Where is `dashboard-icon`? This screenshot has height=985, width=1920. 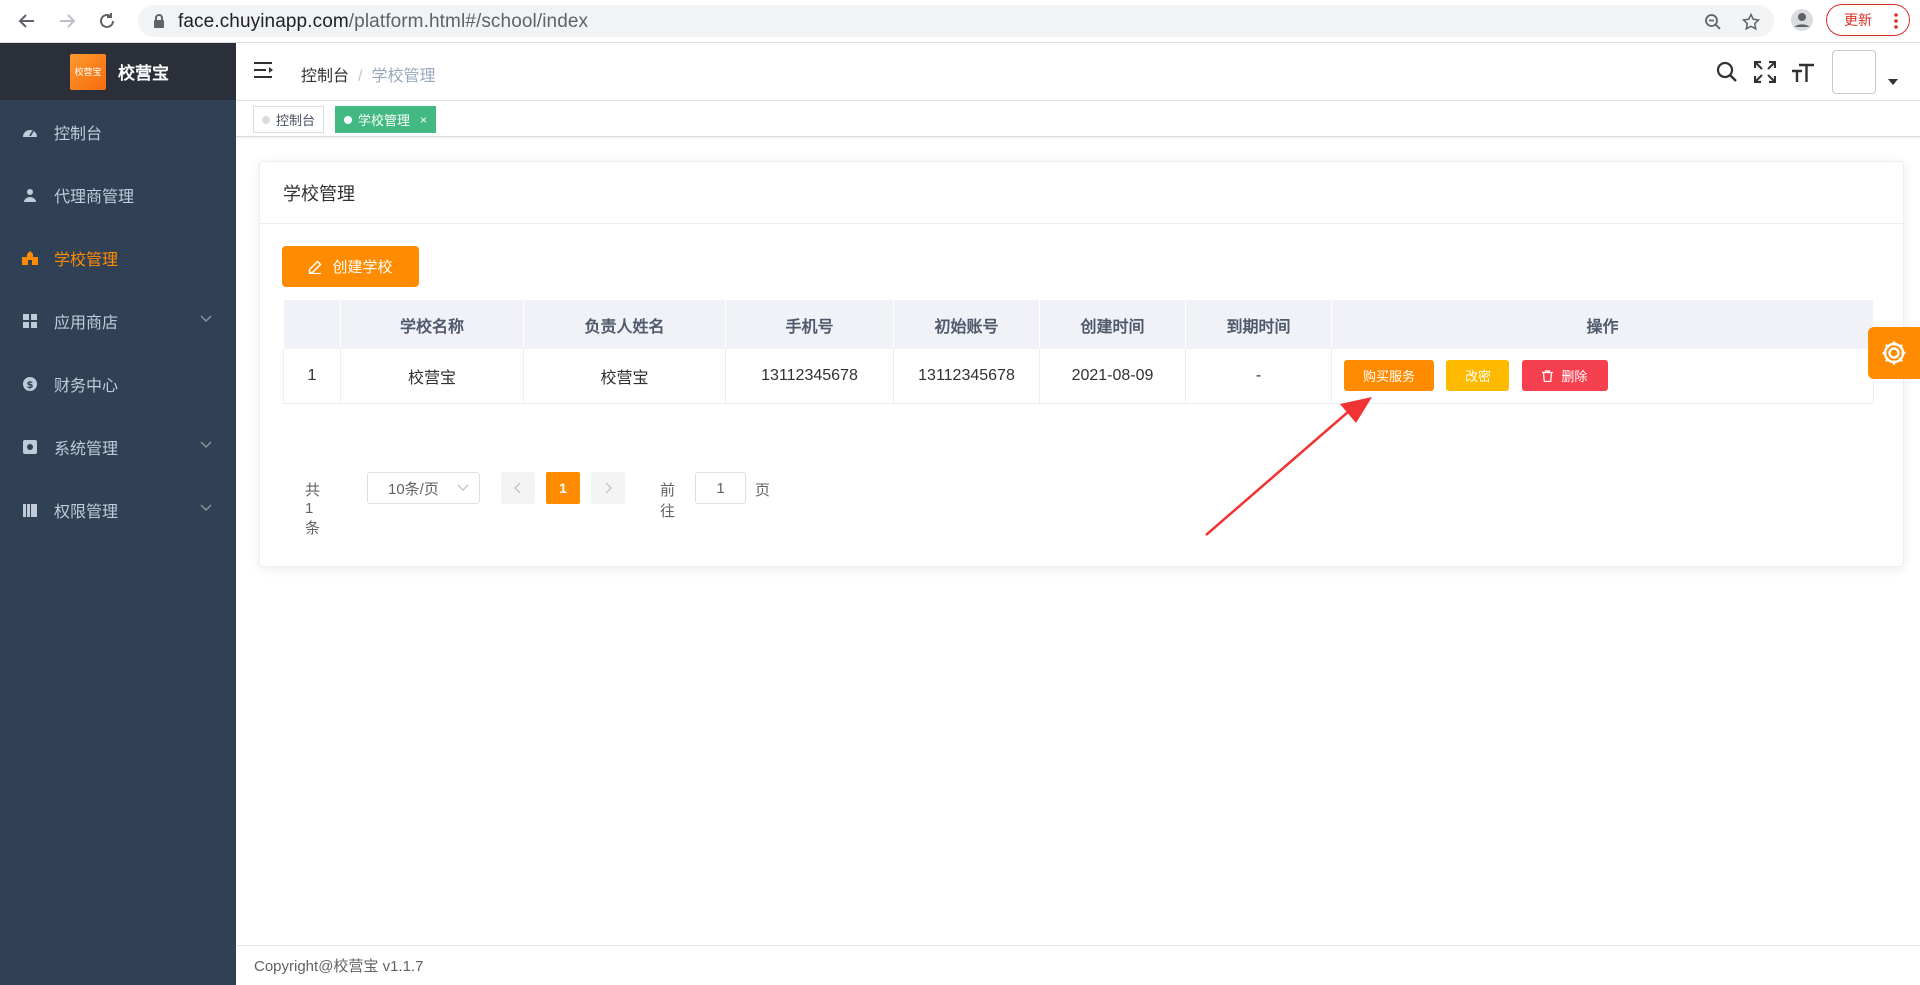 dashboard-icon is located at coordinates (30, 132).